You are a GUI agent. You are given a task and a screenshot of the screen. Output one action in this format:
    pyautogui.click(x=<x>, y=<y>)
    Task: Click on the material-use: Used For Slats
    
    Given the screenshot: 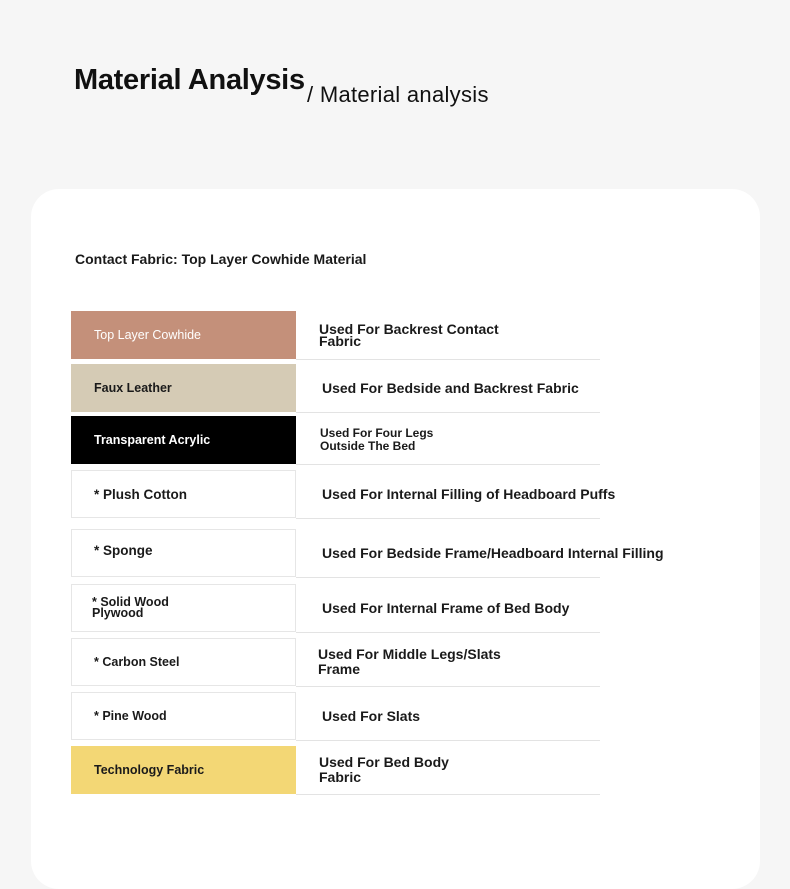 What is the action you would take?
    pyautogui.click(x=448, y=716)
    